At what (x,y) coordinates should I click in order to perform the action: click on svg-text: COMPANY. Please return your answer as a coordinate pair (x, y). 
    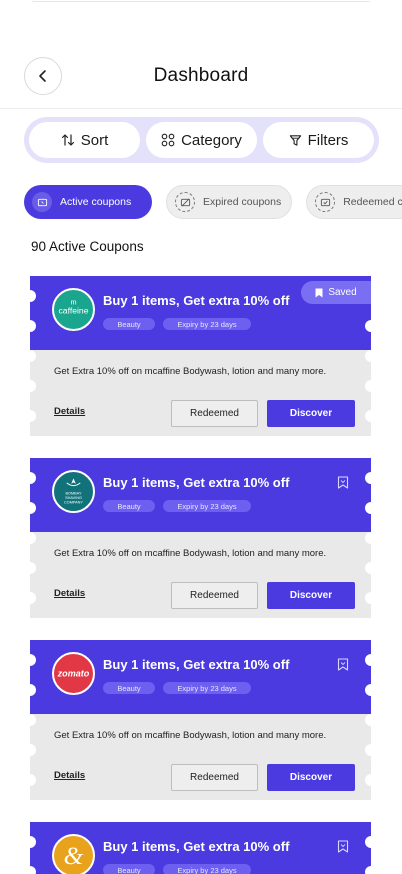
    Looking at the image, I should click on (73, 503).